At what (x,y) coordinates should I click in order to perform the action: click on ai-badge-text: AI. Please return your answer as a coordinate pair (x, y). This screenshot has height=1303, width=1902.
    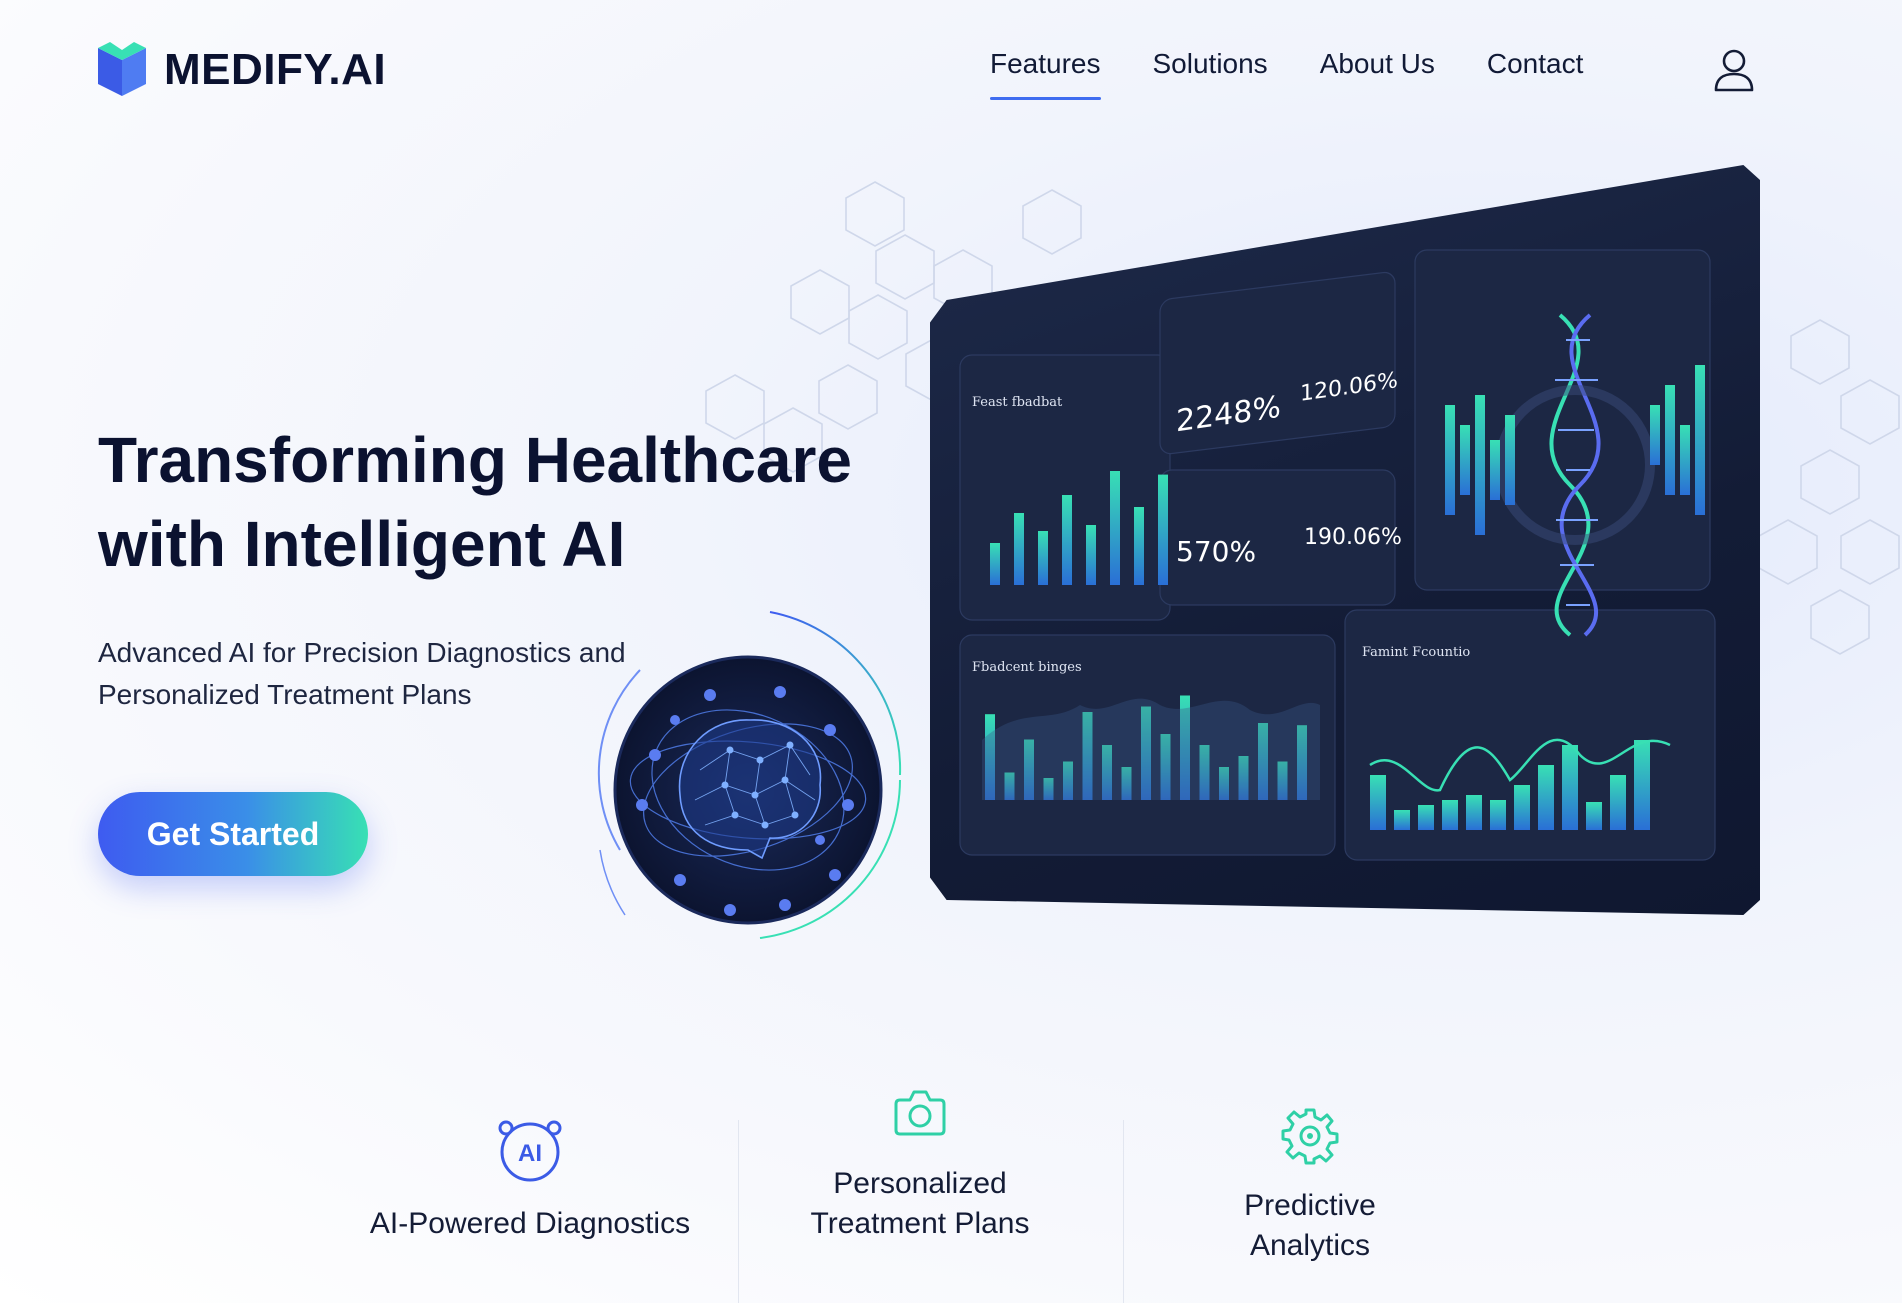
    Looking at the image, I should click on (530, 1153).